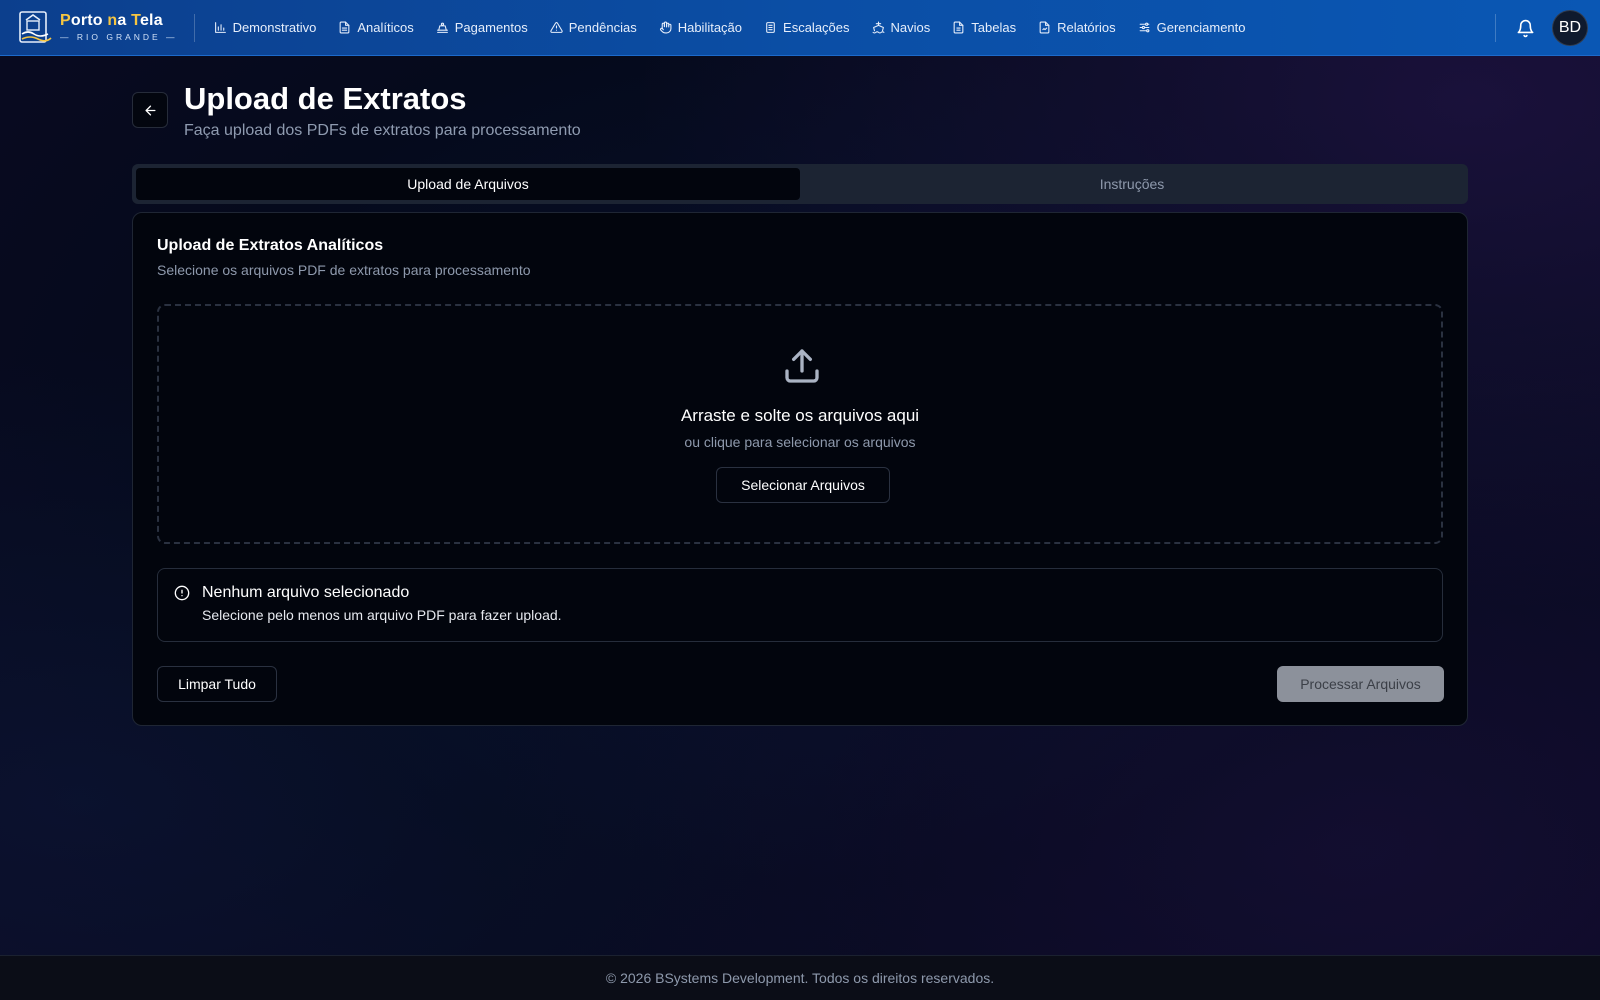 This screenshot has height=1000, width=1600. I want to click on brand-text: Porto na Tela — RIO GRANDE —, so click(119, 27).